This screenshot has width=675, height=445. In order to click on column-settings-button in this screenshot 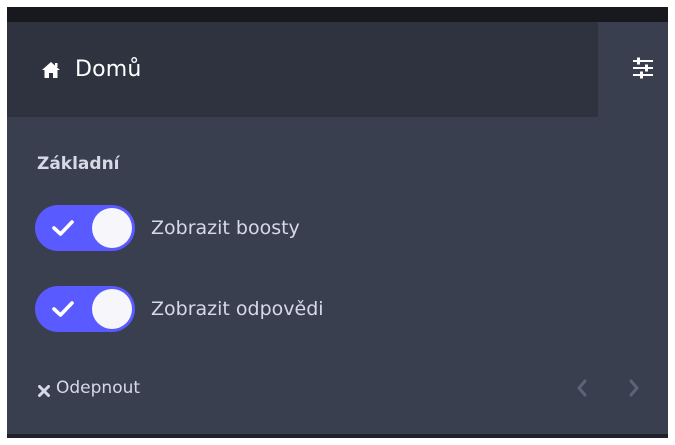, I will do `click(643, 70)`.